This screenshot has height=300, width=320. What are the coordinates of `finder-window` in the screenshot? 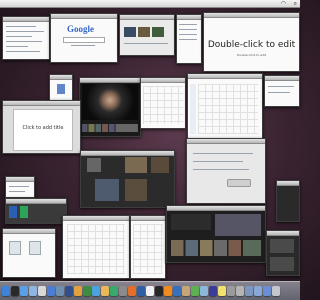 It's located at (26, 38).